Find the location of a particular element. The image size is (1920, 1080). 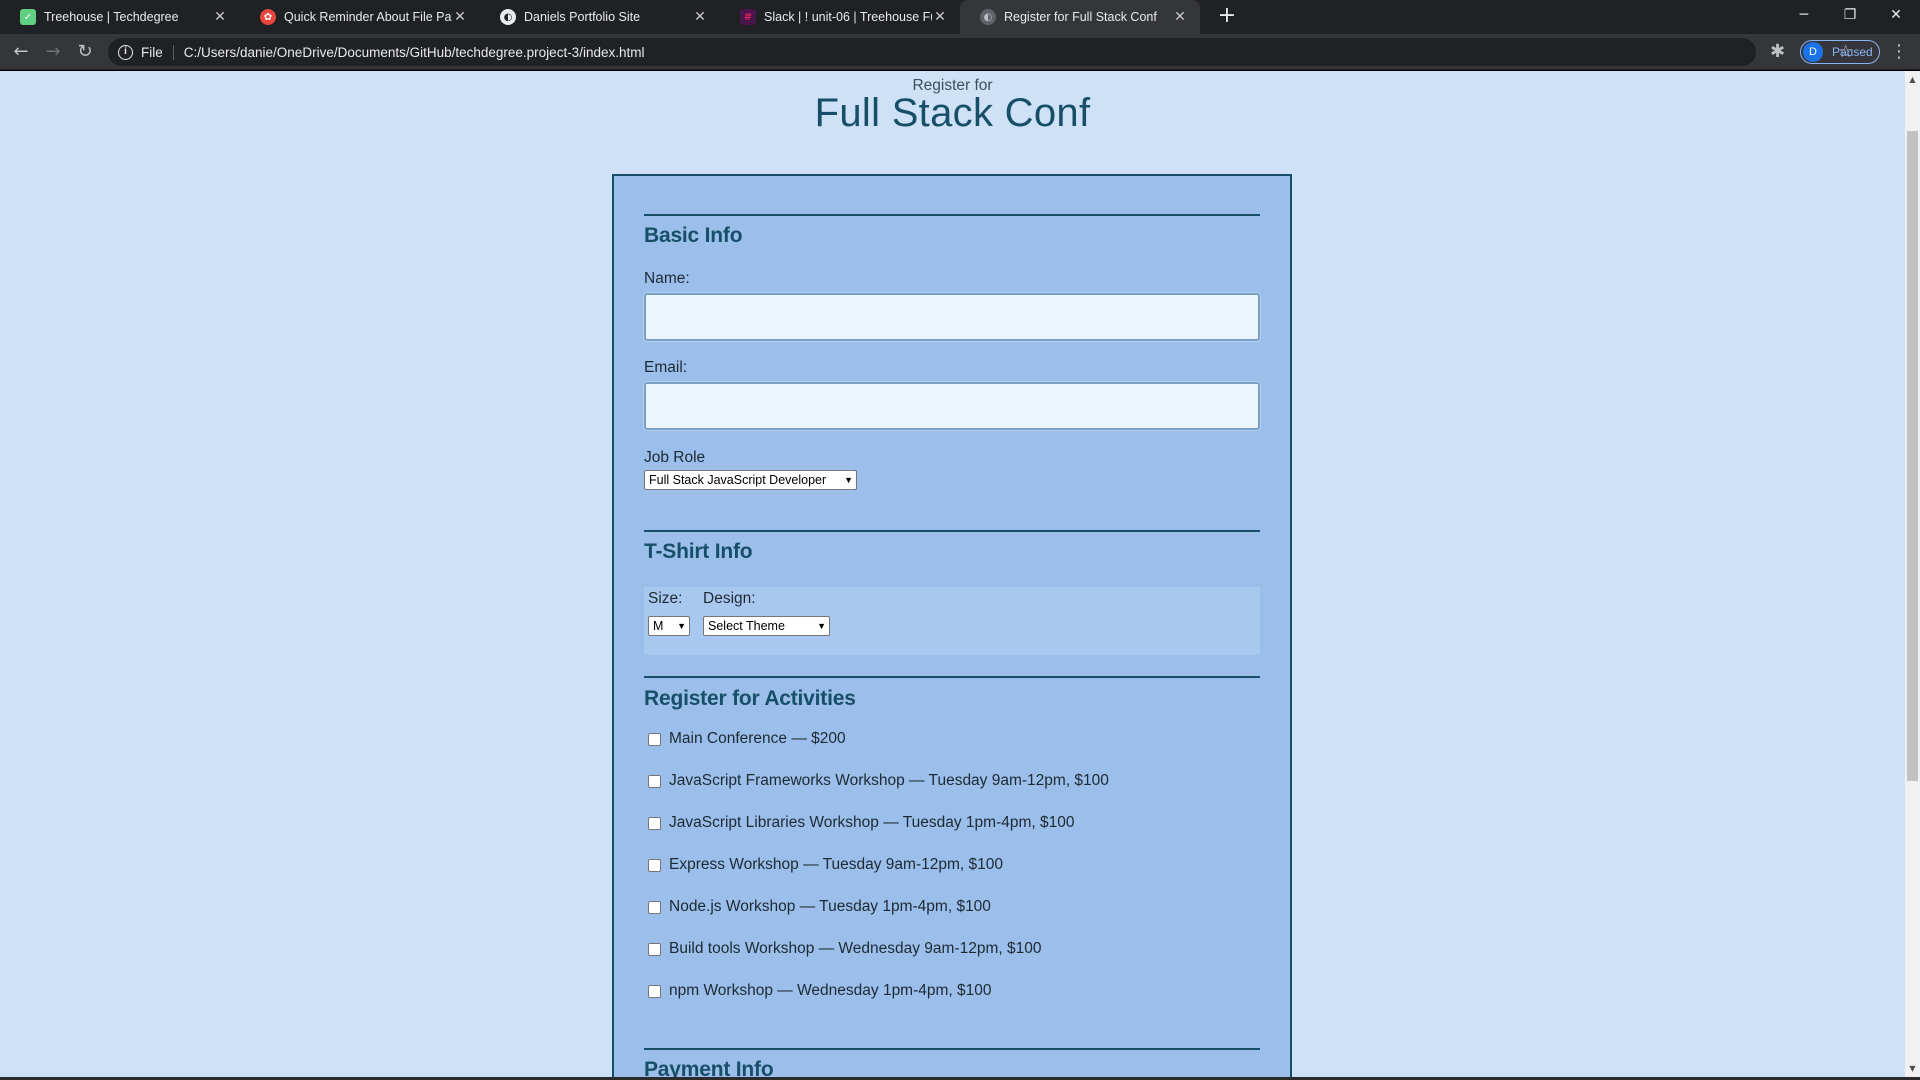

extensions-icon: ✱ is located at coordinates (1777, 52).